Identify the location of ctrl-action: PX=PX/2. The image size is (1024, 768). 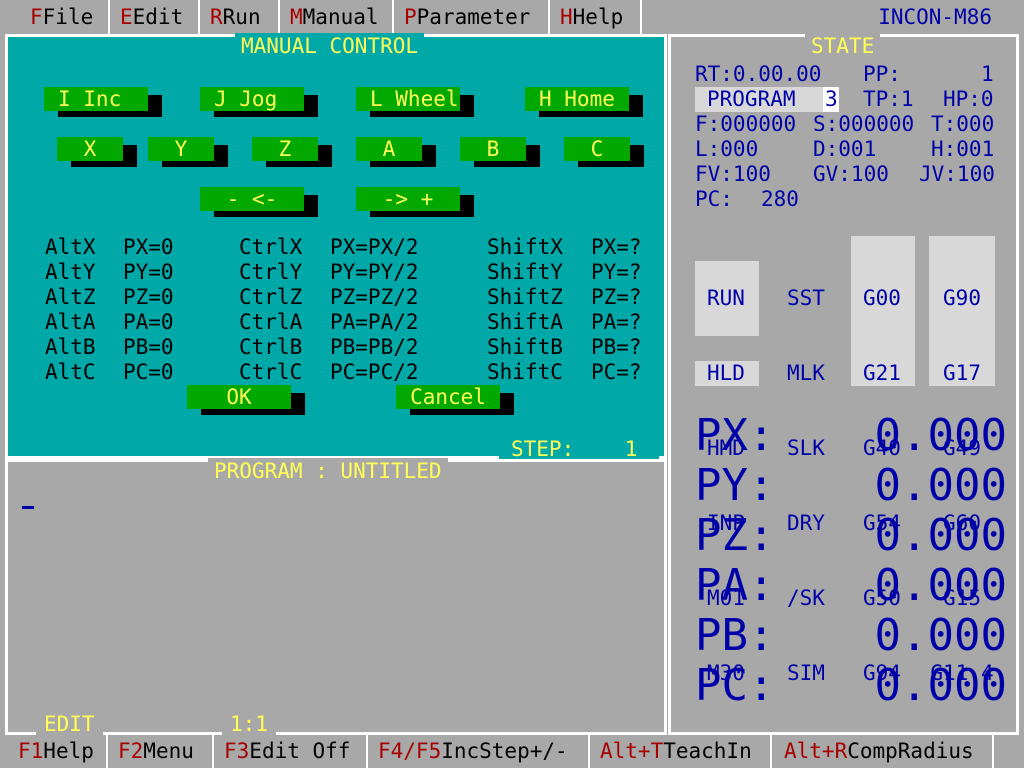
(374, 247).